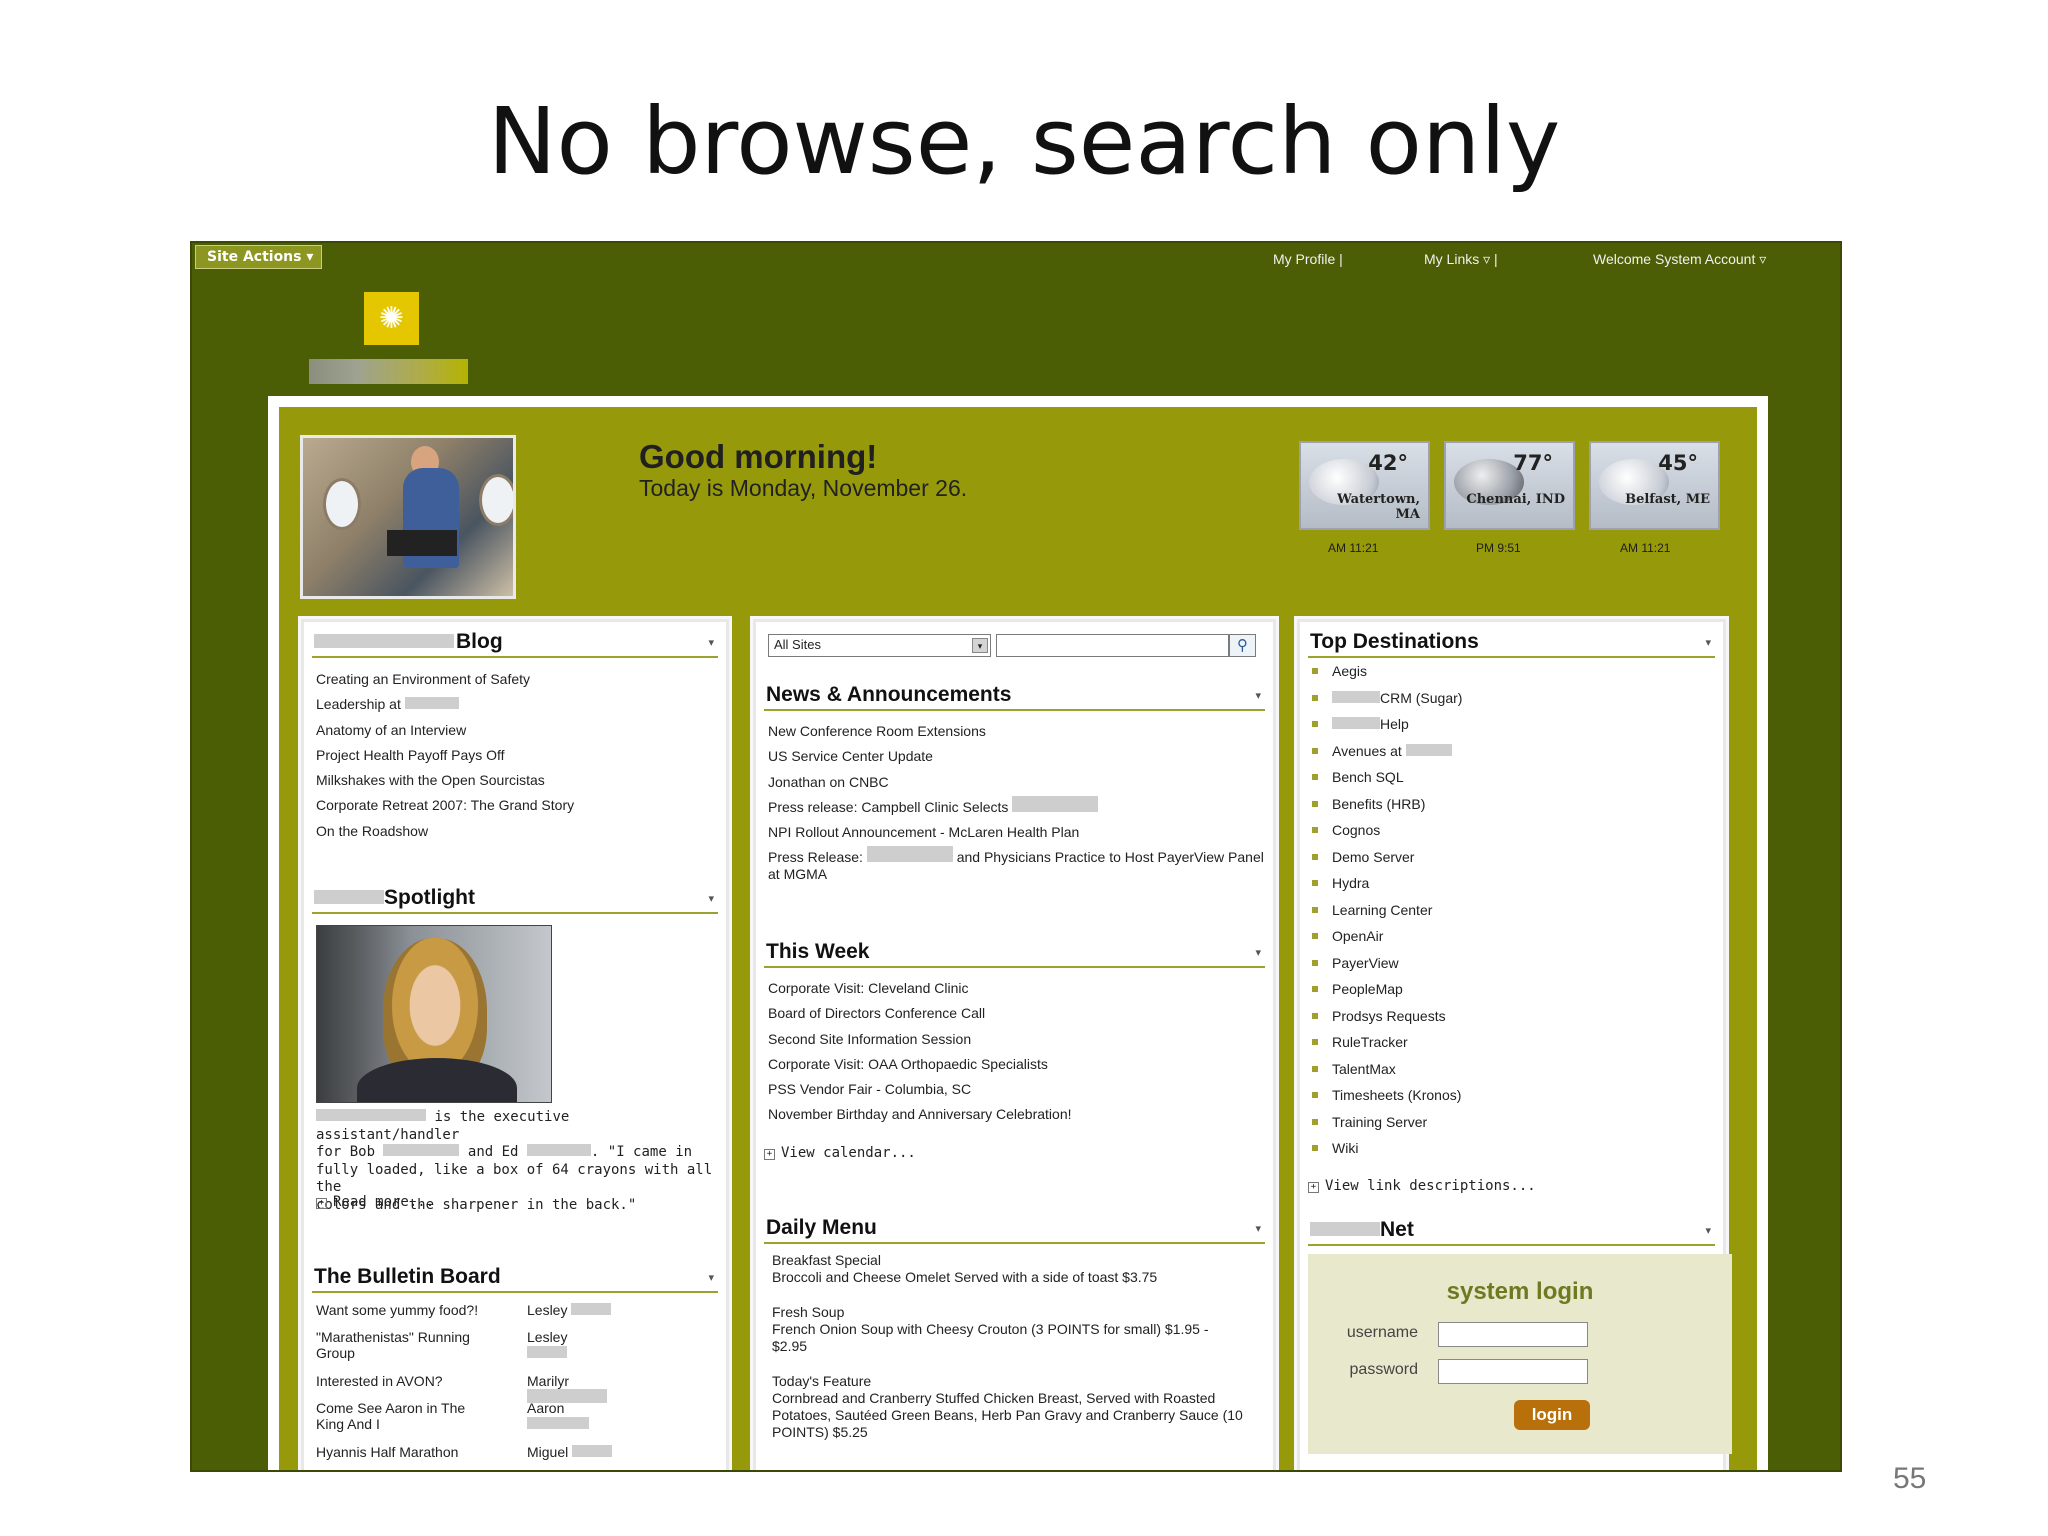 This screenshot has width=2048, height=1536. Describe the element at coordinates (515, 1279) in the screenshot. I see `bulletin-header: The Bulletin Board ▾` at that location.